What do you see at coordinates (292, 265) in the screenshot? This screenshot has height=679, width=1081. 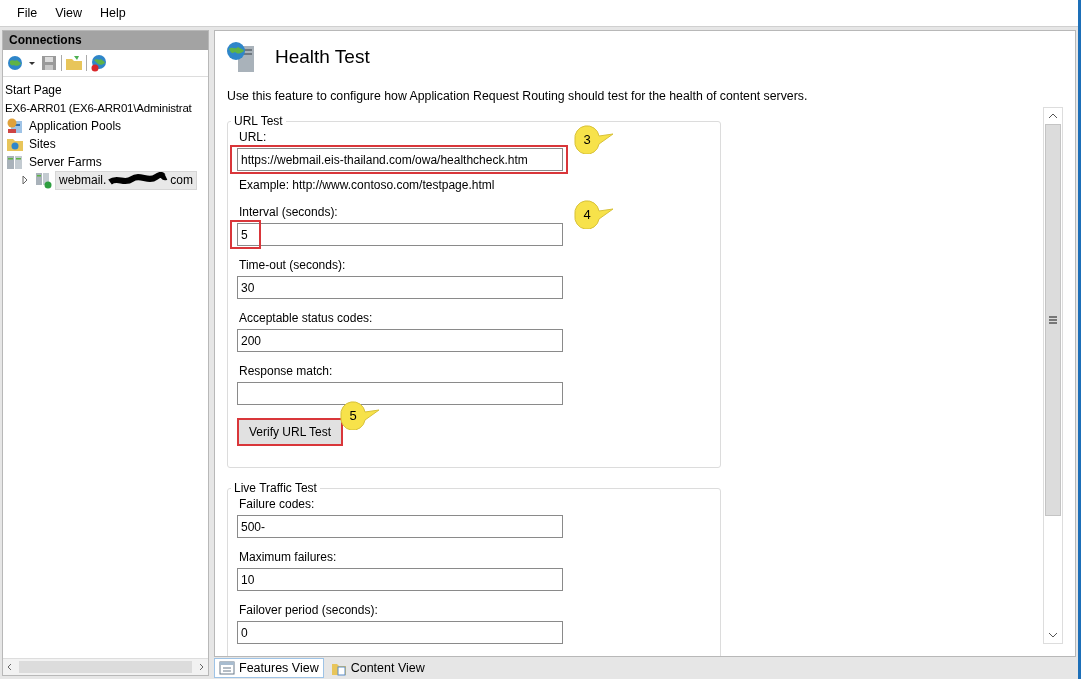 I see `field-label: Time-out (seconds):` at bounding box center [292, 265].